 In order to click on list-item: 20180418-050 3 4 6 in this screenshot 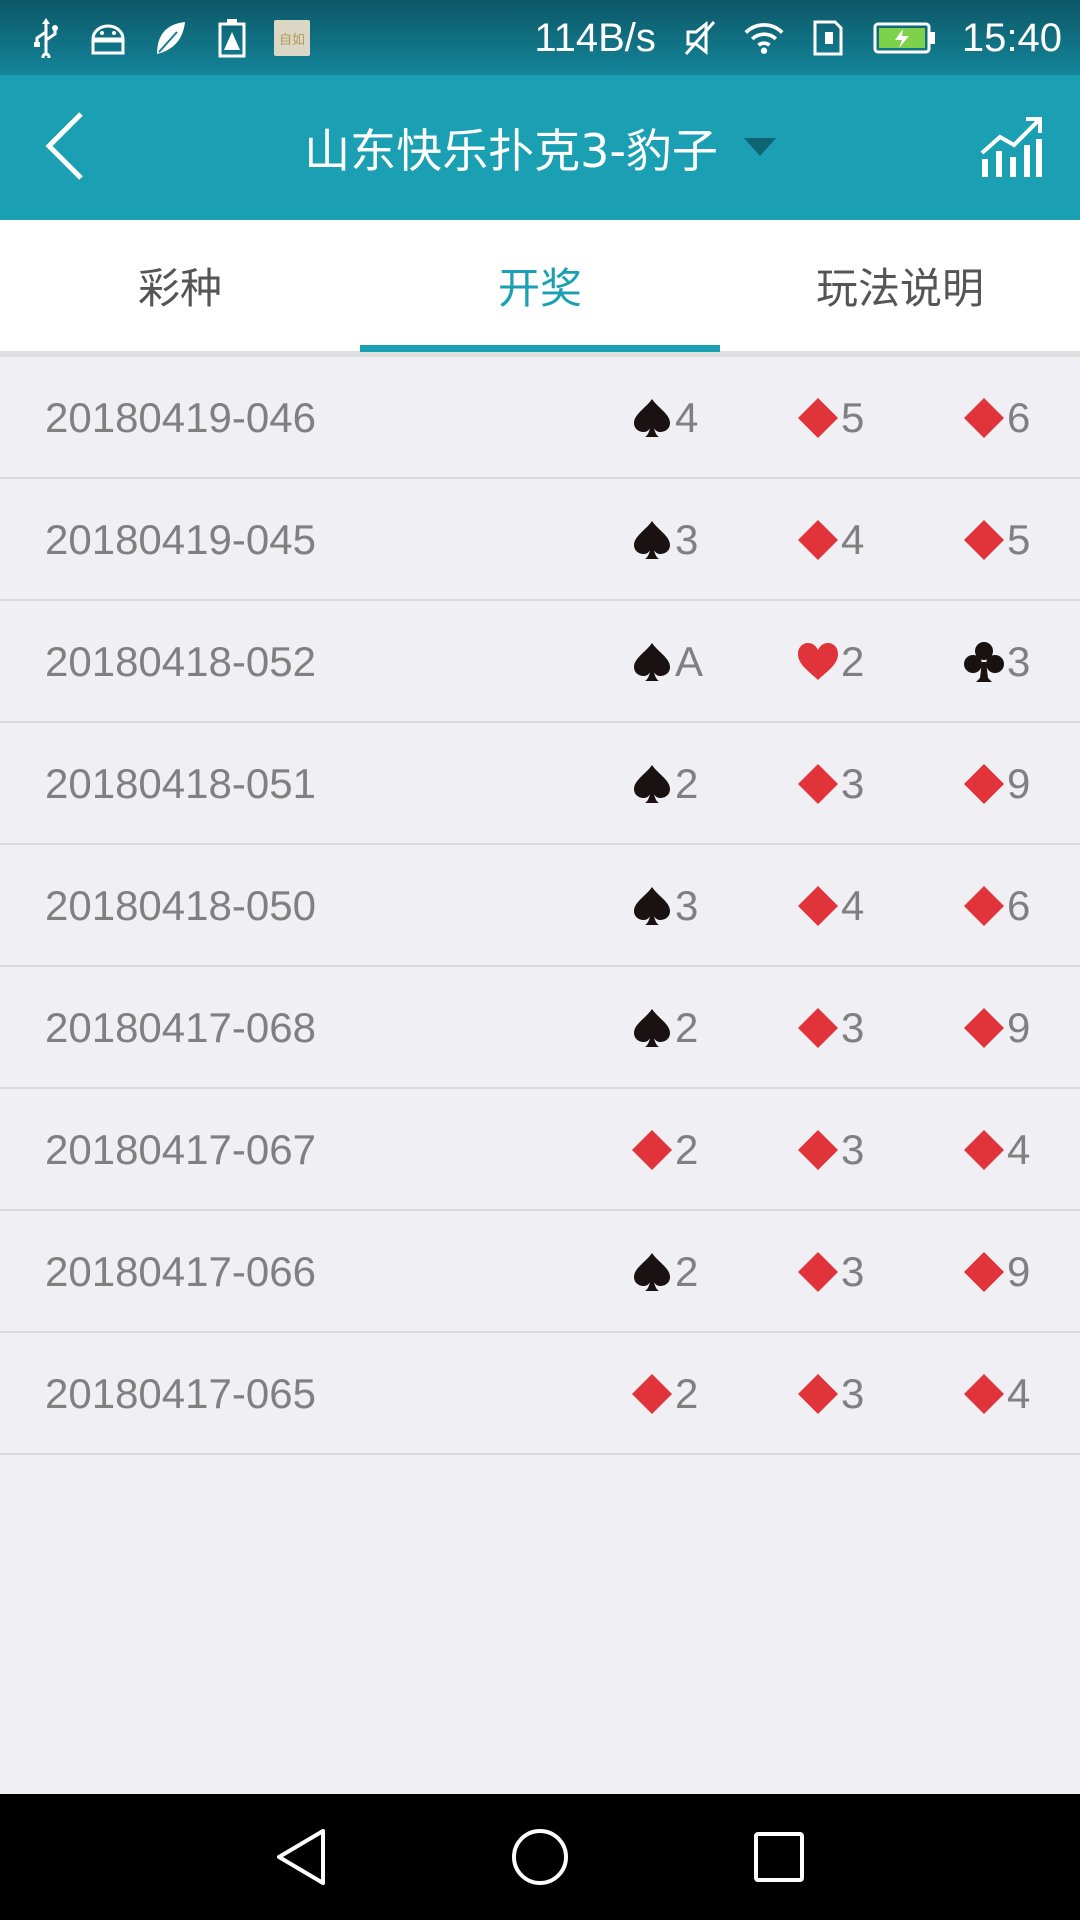, I will do `click(540, 906)`.